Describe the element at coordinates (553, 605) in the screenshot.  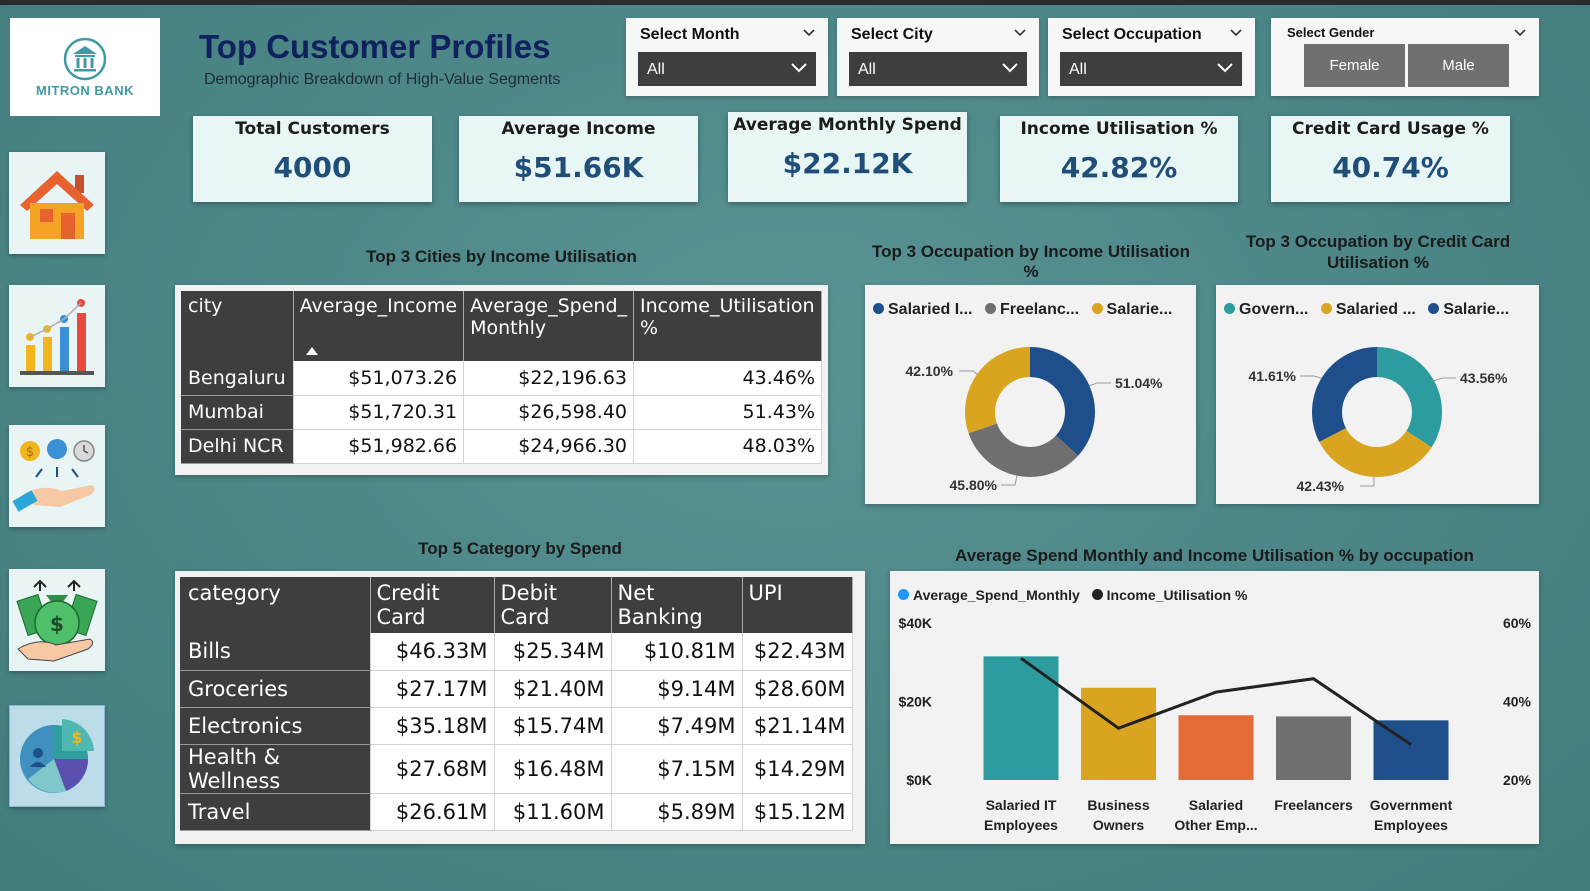
I see `column-header: Debit Card` at that location.